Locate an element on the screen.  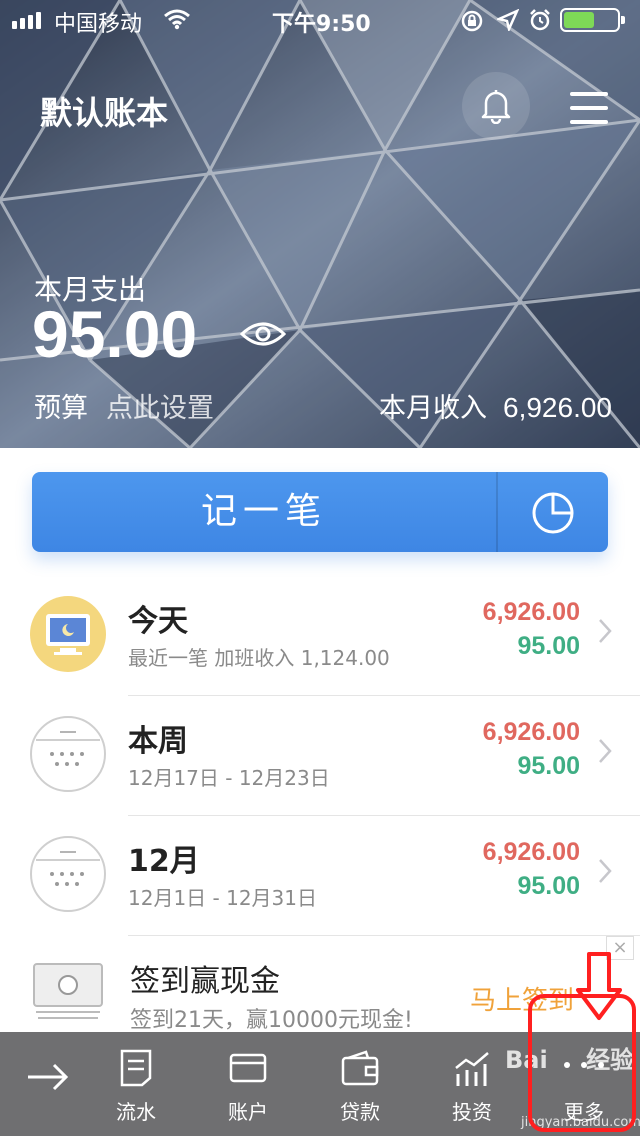
status-bar: 中国移动 下午9:50 is located at coordinates (320, 20).